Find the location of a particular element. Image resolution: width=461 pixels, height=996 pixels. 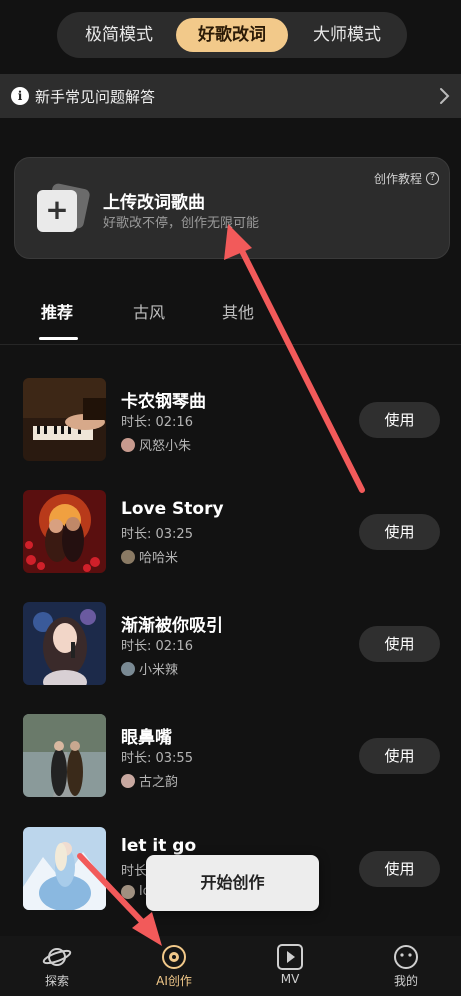

upload-subtitle: 好歌改不停，创作无限可能 is located at coordinates (181, 223).